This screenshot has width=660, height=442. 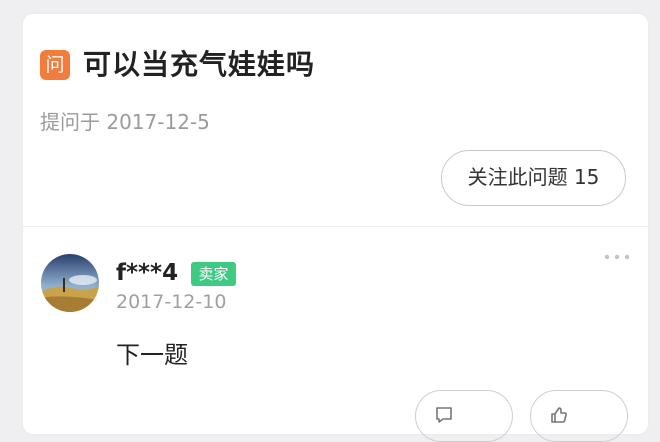 What do you see at coordinates (559, 415) in the screenshot?
I see `like-icon` at bounding box center [559, 415].